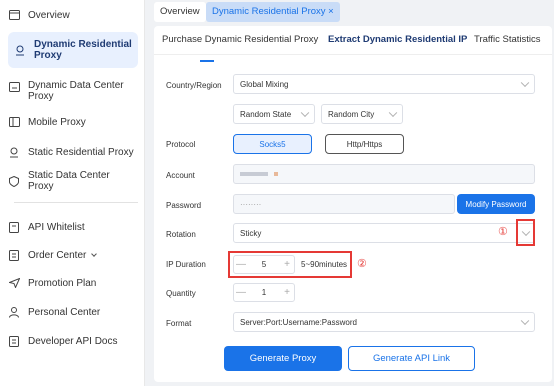 This screenshot has width=554, height=386. Describe the element at coordinates (507, 40) in the screenshot. I see `subtab-traffic-statistics: Traffic Statistics` at that location.